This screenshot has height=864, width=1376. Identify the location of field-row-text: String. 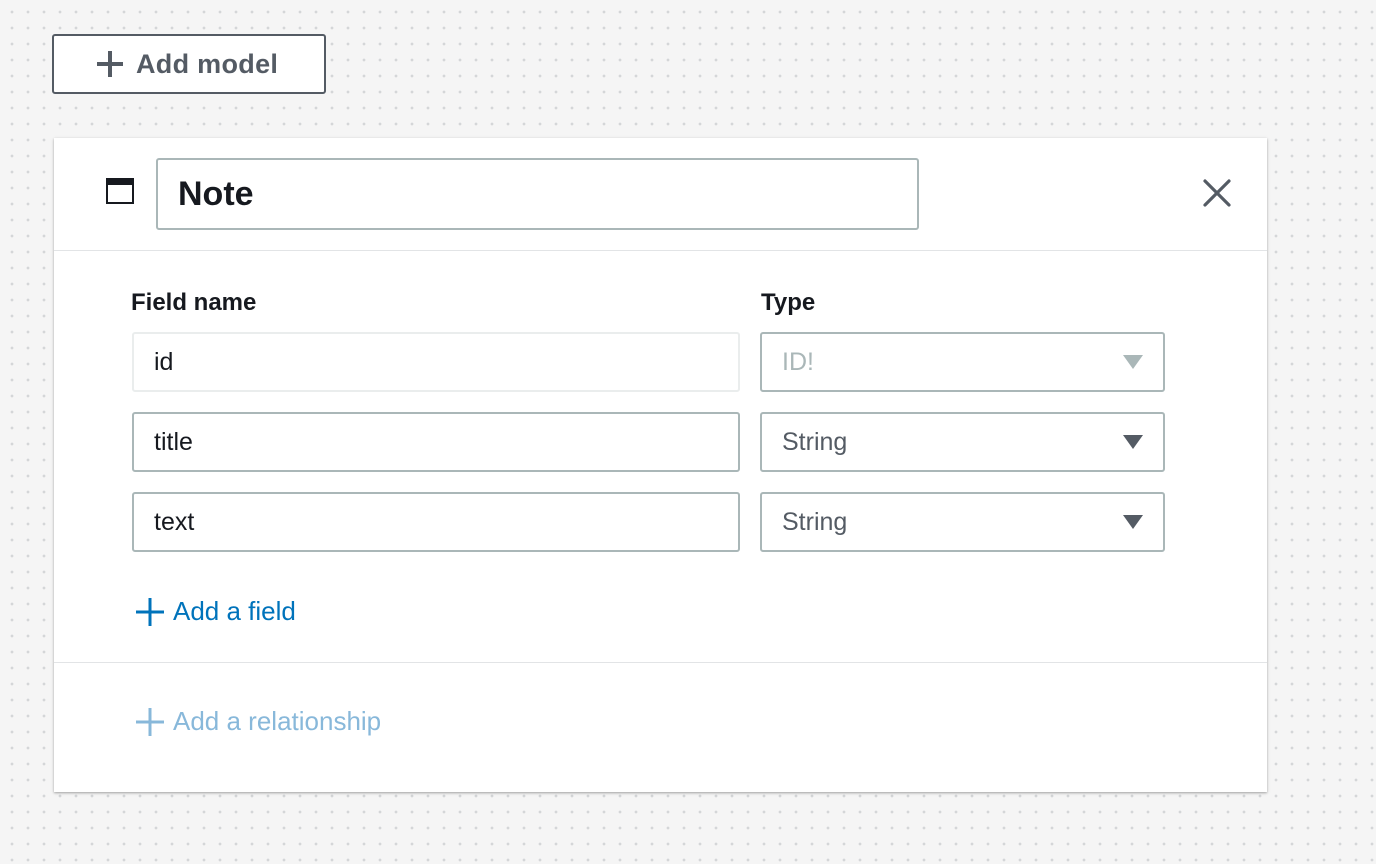
(649, 522).